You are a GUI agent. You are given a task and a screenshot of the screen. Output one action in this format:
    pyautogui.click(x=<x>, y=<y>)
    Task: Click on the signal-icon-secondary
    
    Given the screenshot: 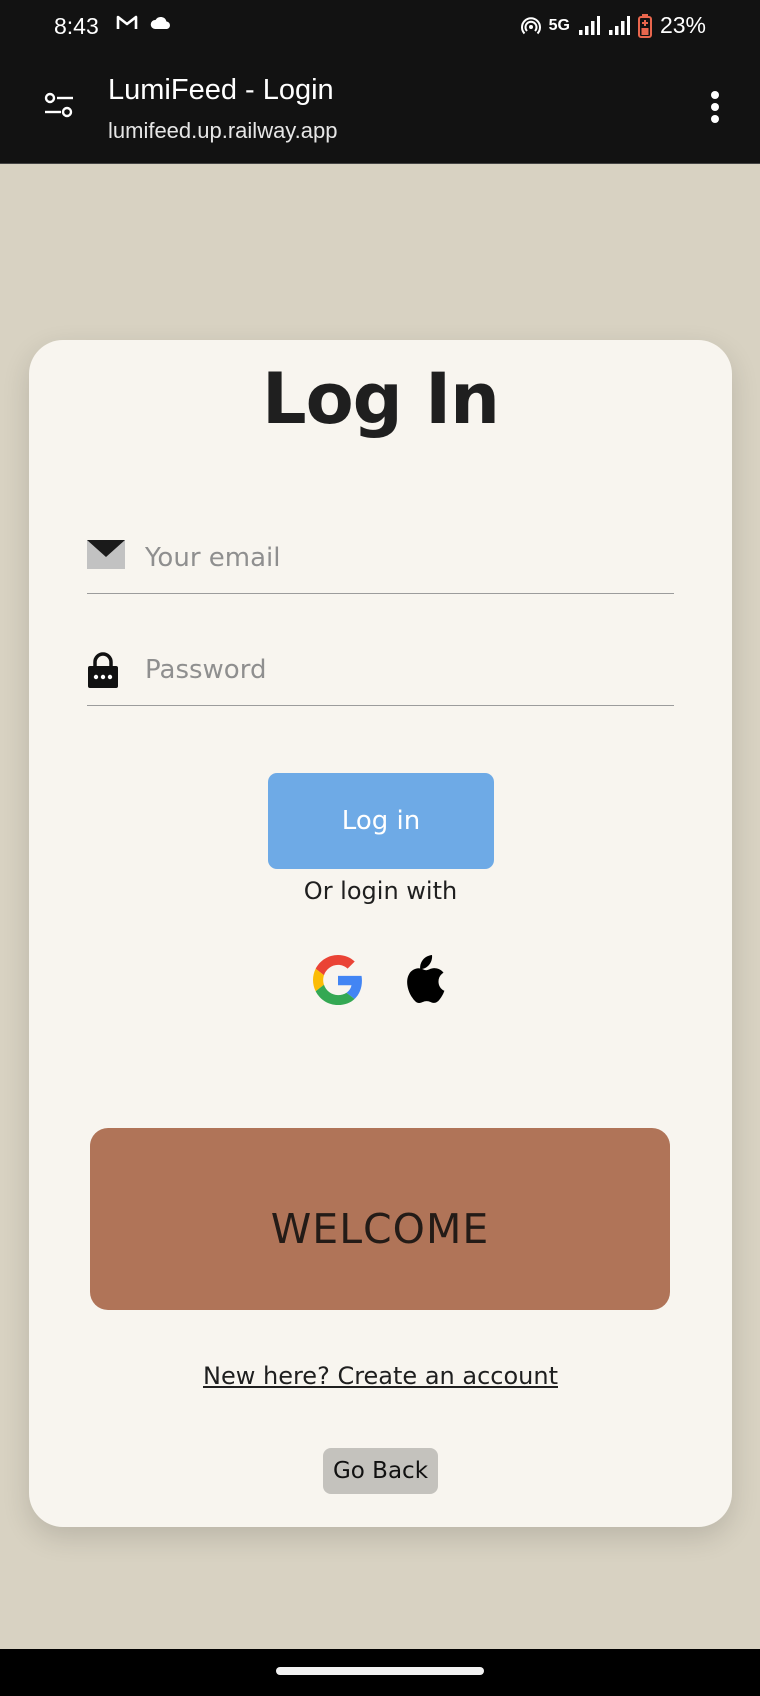 What is the action you would take?
    pyautogui.click(x=619, y=25)
    